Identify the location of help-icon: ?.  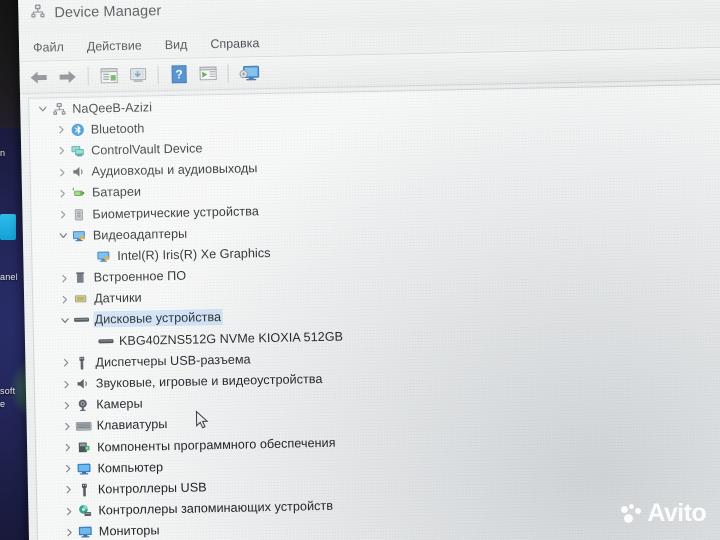
(178, 74).